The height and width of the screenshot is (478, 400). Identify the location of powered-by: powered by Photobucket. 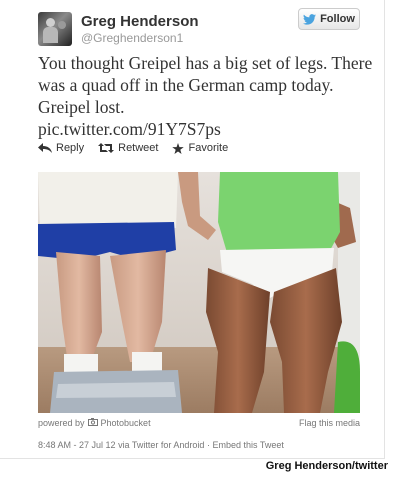
(94, 423).